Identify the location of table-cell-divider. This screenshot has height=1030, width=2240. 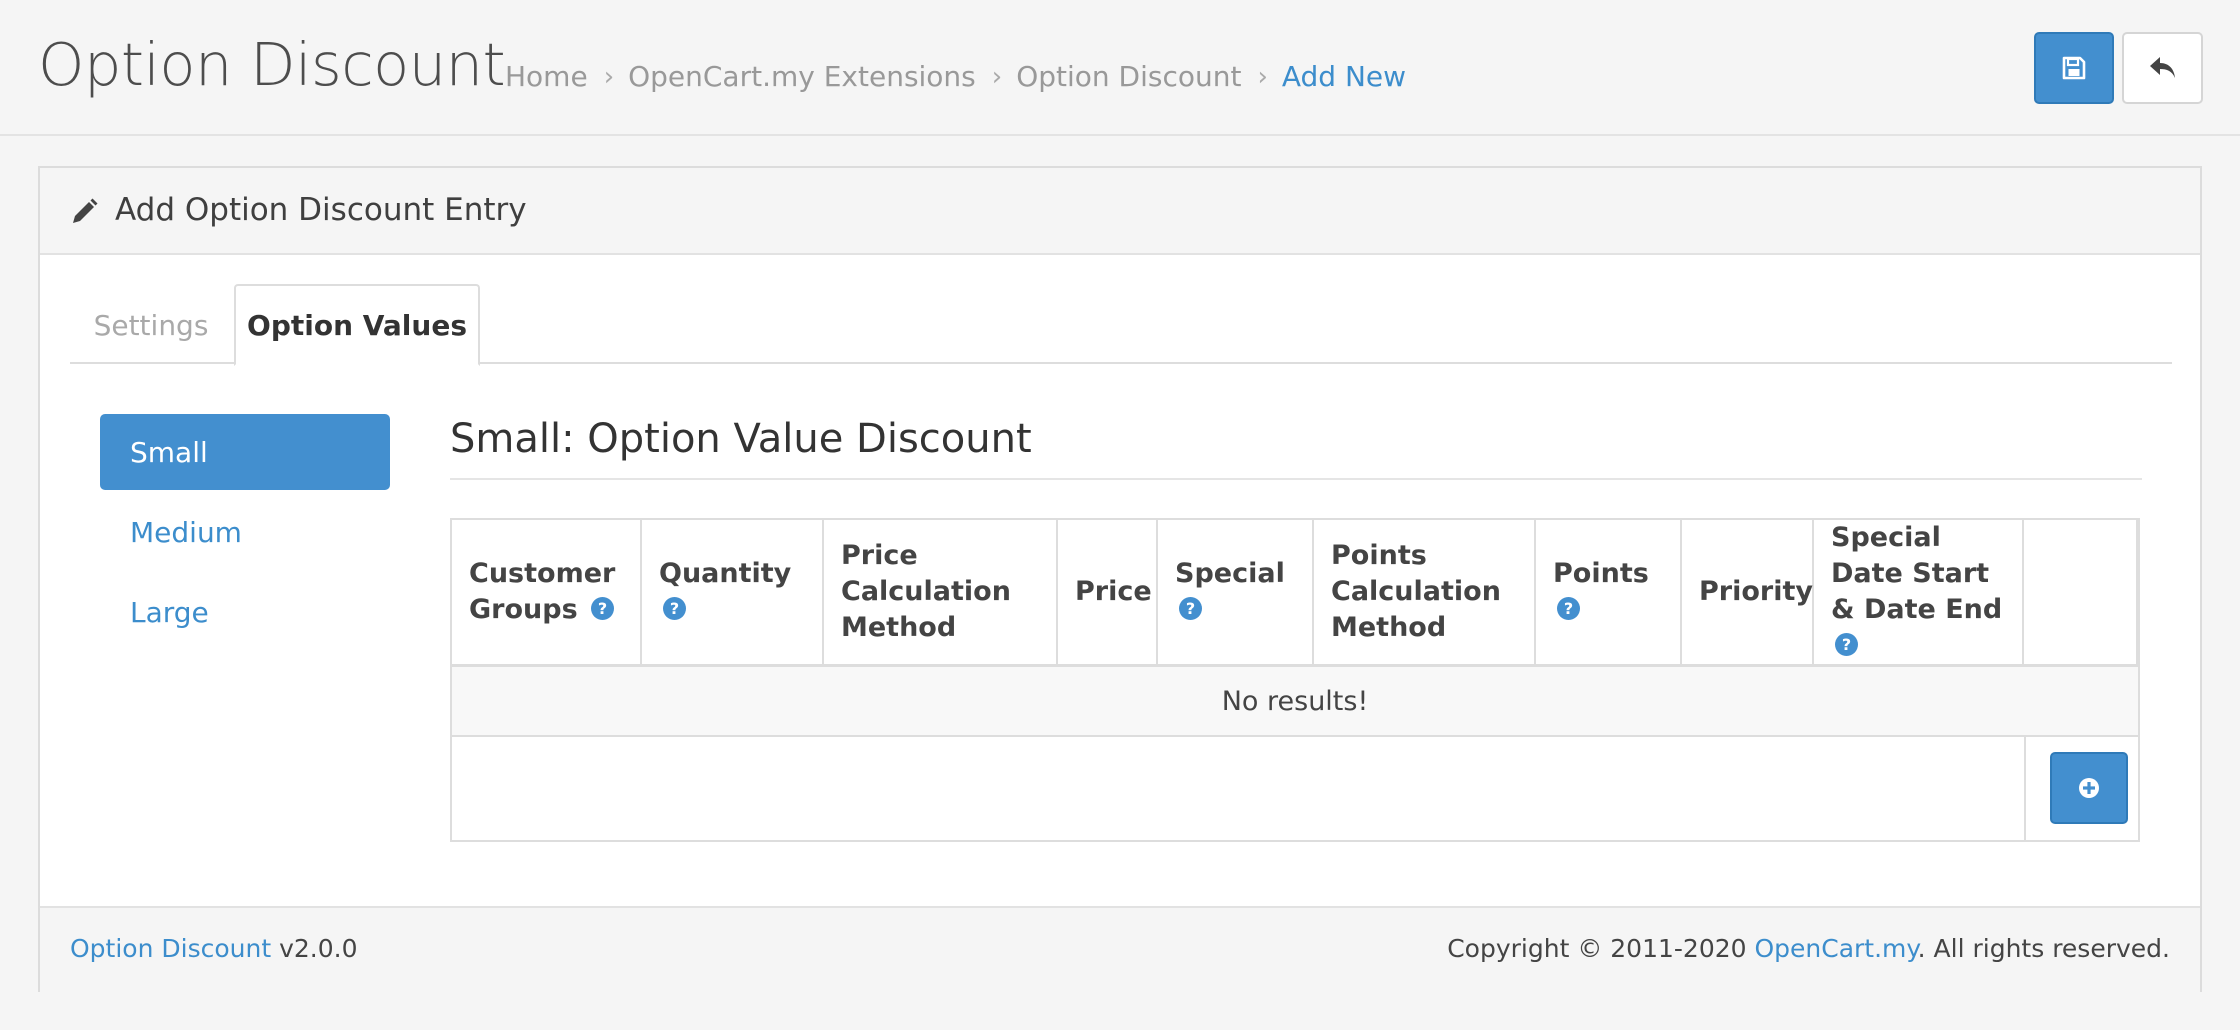
(2025, 789).